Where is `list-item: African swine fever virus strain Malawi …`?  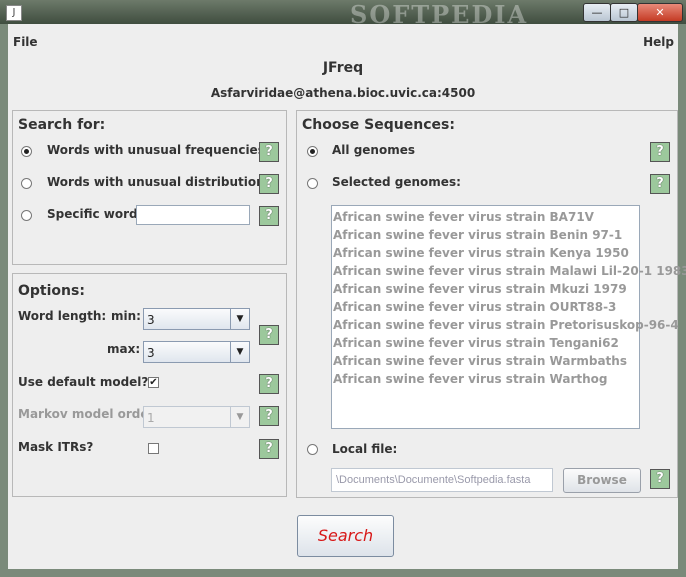 list-item: African swine fever virus strain Malawi … is located at coordinates (509, 271).